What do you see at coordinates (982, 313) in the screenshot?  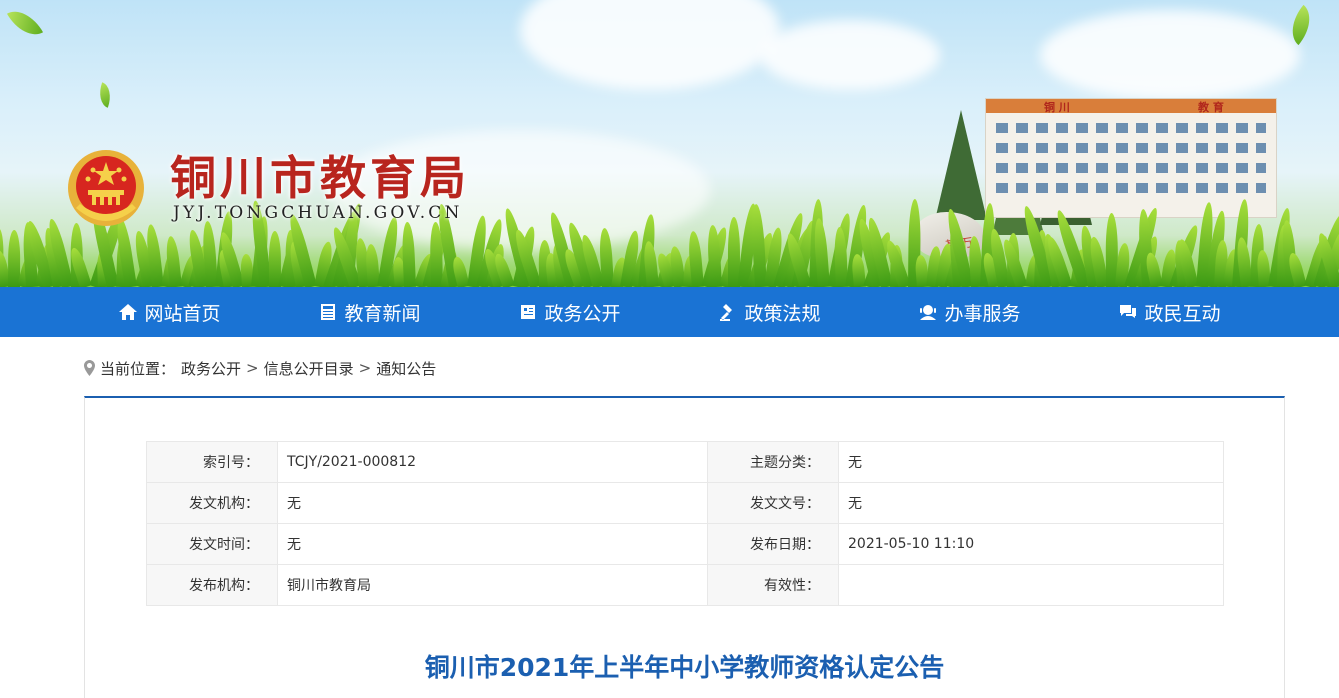 I see `nav-item-label: 办事服务` at bounding box center [982, 313].